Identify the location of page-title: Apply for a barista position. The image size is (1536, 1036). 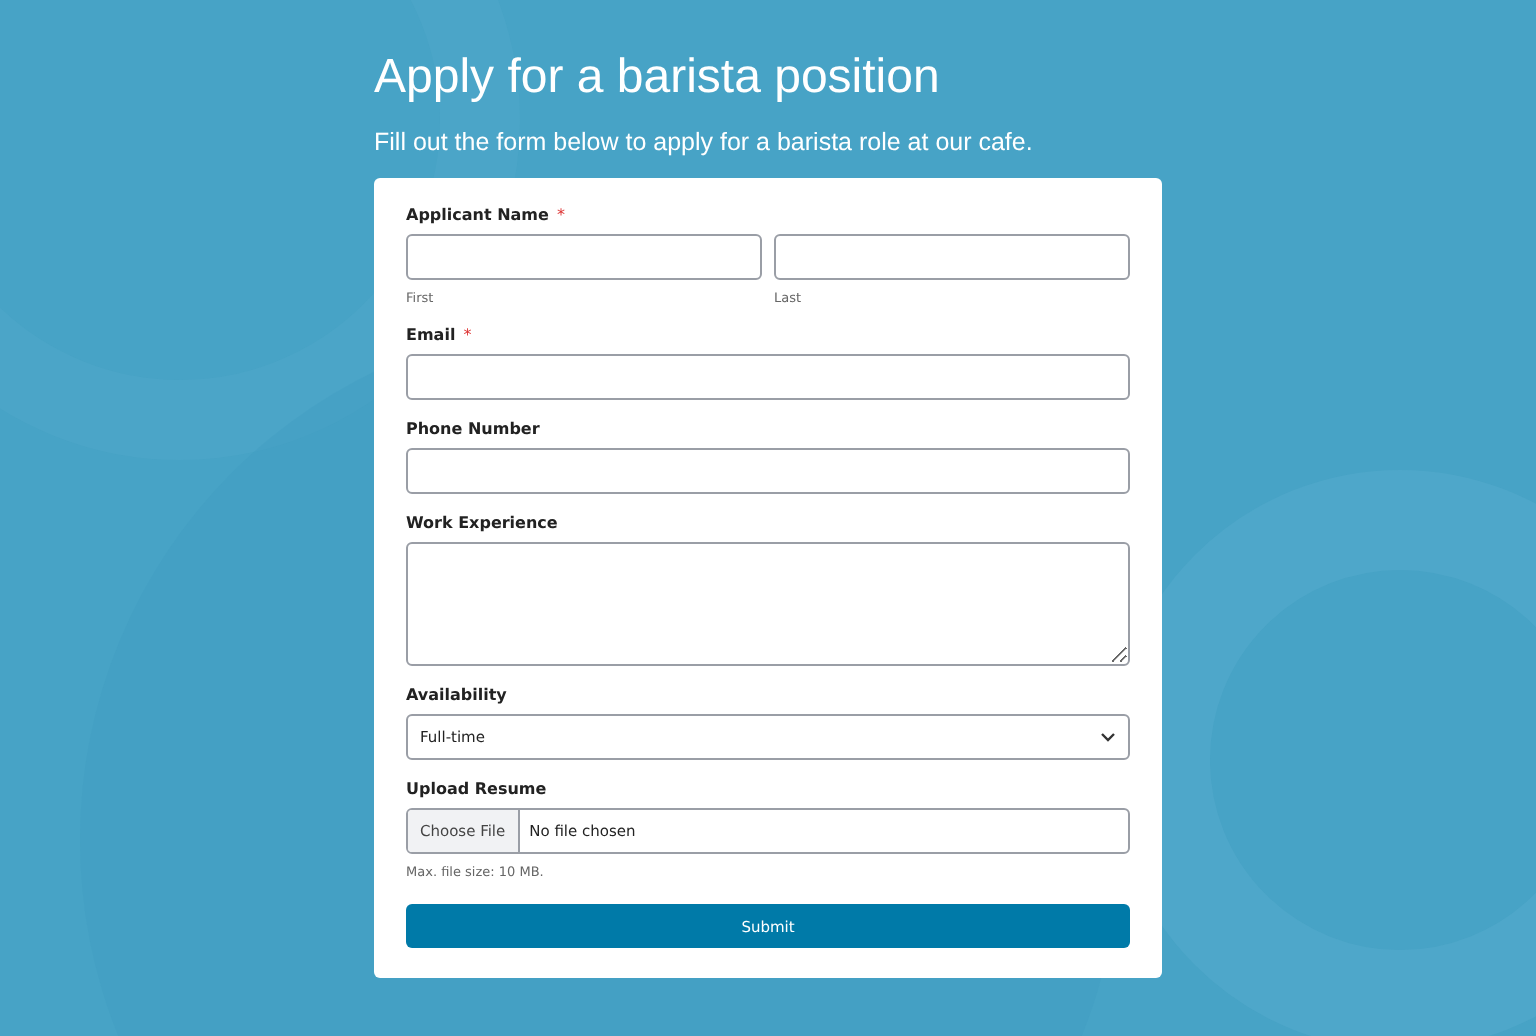
(658, 78).